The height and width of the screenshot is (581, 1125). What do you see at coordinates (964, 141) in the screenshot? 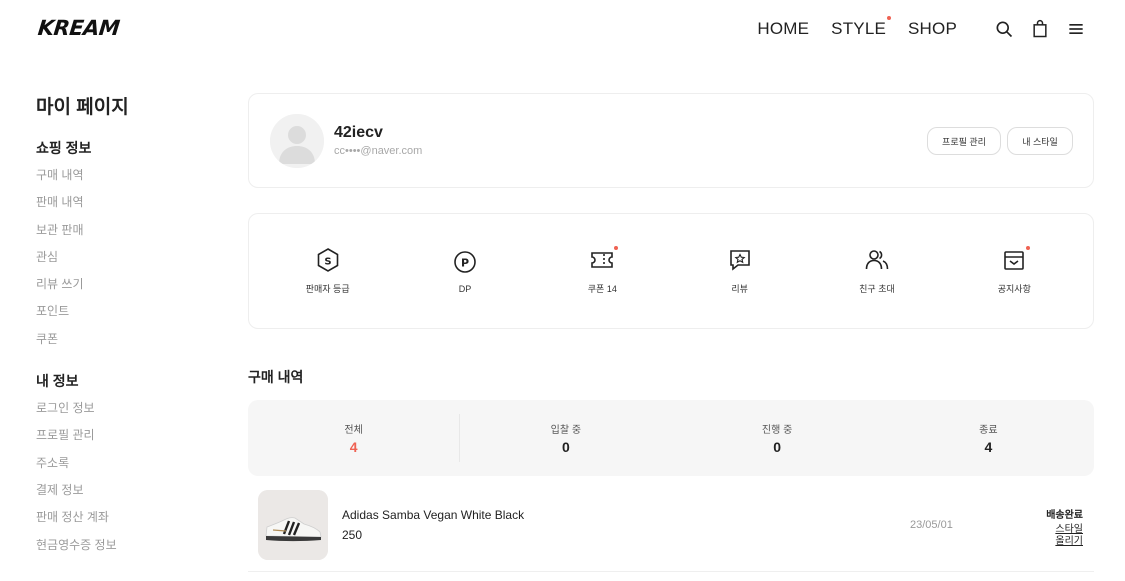
I see `profile-manage-button: 프로필 관리` at bounding box center [964, 141].